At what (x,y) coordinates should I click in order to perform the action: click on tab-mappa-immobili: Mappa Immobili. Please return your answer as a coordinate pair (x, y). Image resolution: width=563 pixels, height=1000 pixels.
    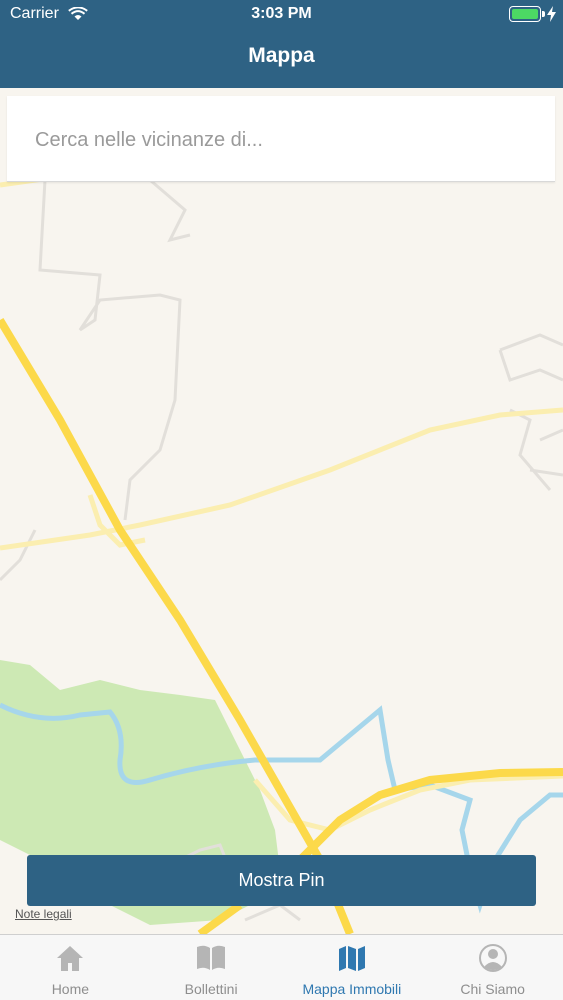
    Looking at the image, I should click on (352, 967).